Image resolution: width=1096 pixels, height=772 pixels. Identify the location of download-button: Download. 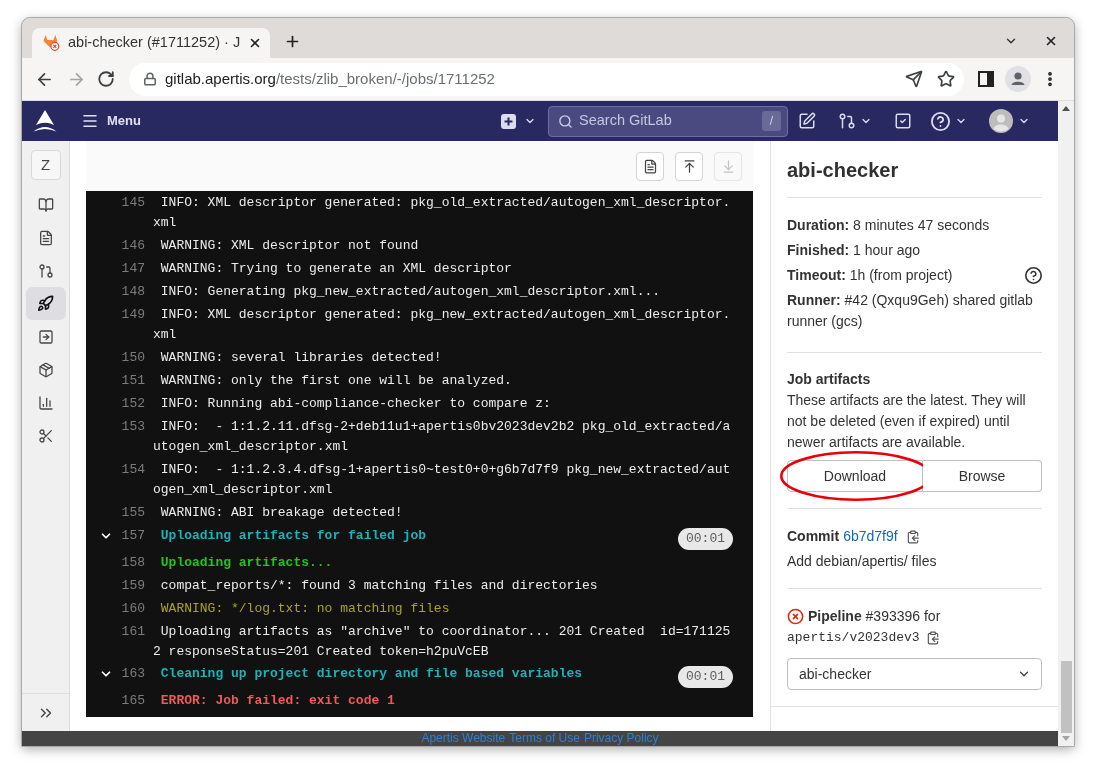
(855, 476).